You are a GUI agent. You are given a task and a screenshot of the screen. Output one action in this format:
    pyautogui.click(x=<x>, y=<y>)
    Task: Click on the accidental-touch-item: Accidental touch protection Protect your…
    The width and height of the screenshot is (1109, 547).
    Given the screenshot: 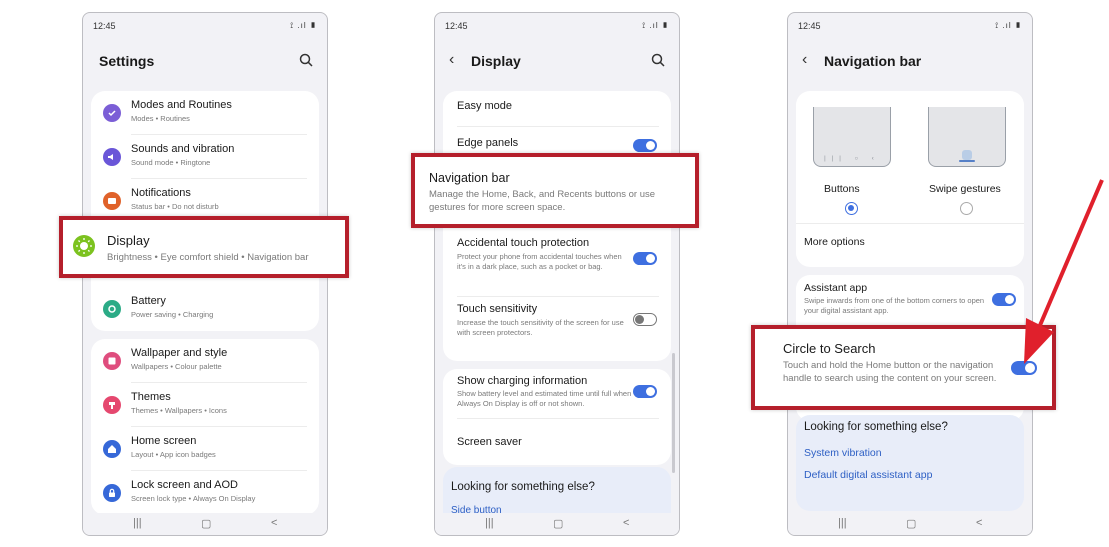 What is the action you would take?
    pyautogui.click(x=557, y=265)
    